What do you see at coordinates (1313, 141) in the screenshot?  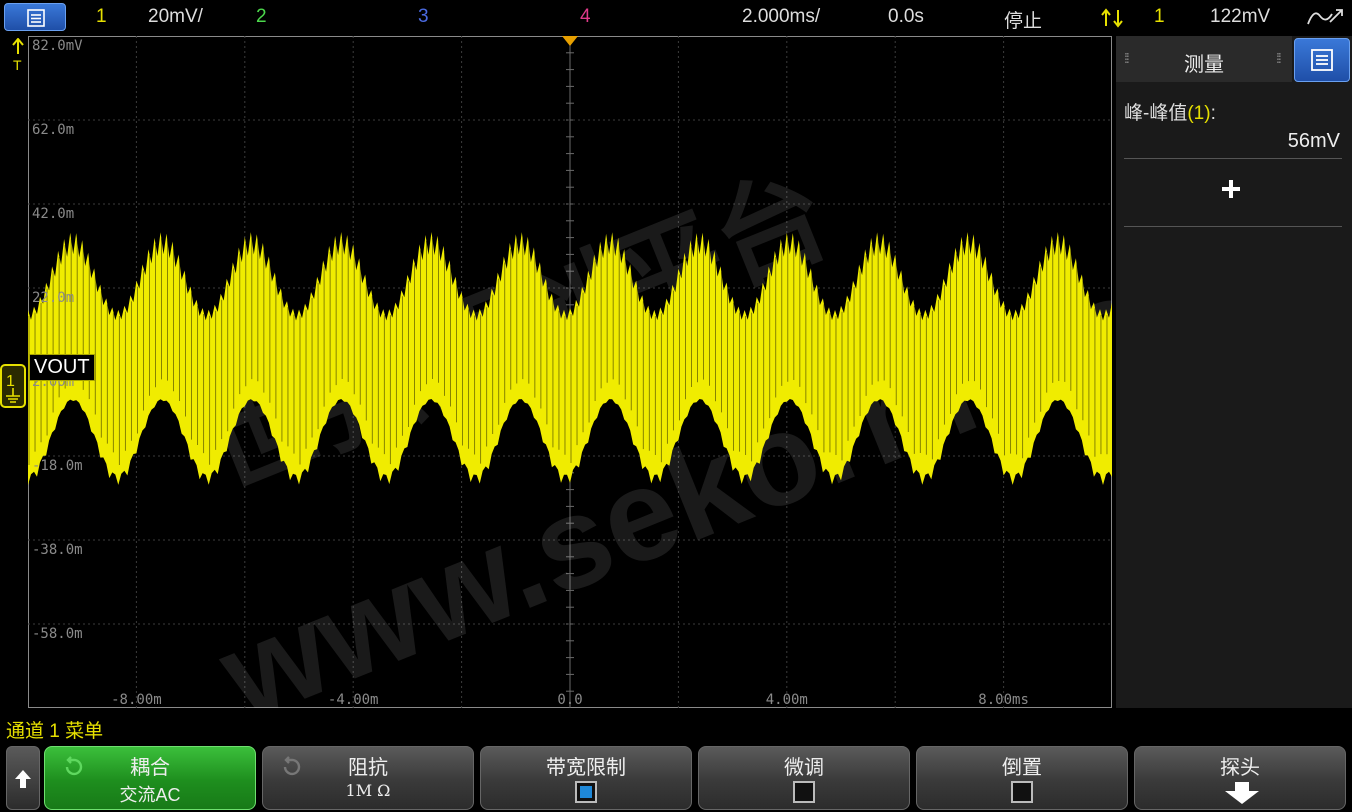 I see `measurement-value: 56mV` at bounding box center [1313, 141].